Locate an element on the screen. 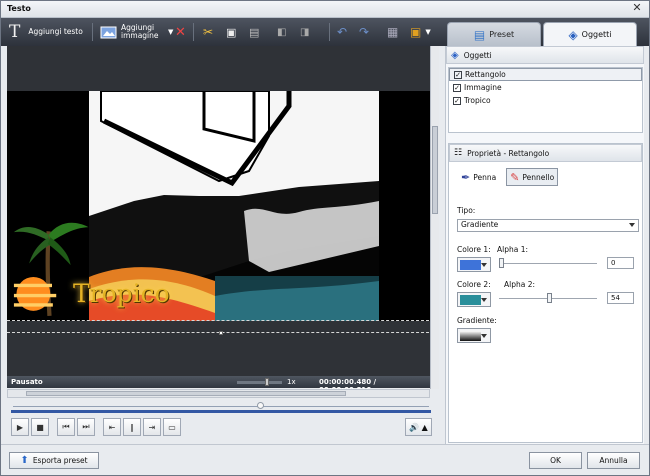  layer-icon: ◧ is located at coordinates (282, 32).